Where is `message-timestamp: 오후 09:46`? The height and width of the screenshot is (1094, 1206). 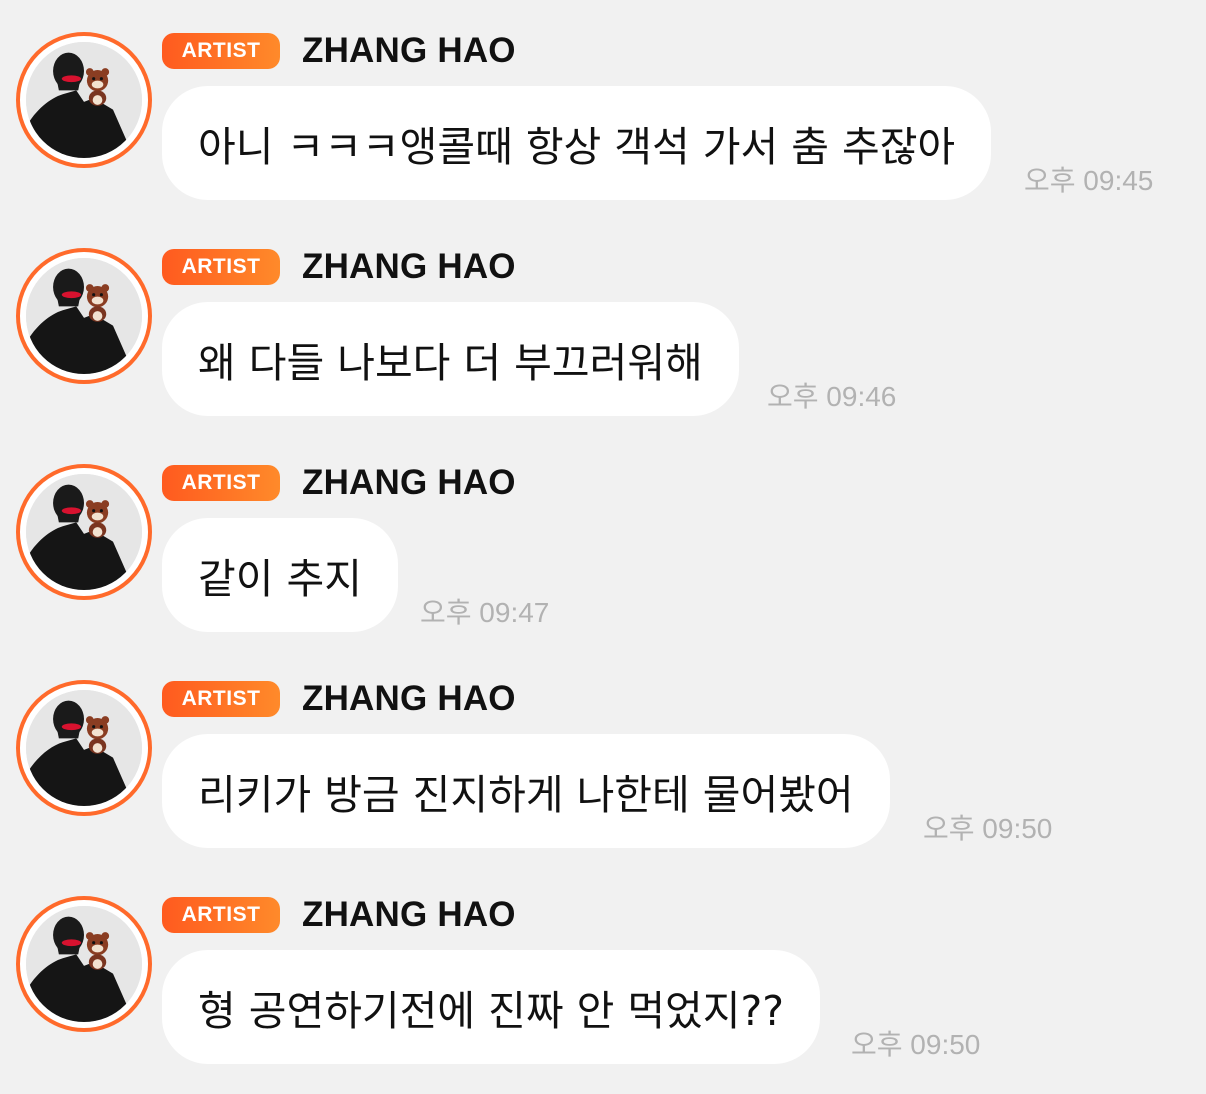
message-timestamp: 오후 09:46 is located at coordinates (832, 396).